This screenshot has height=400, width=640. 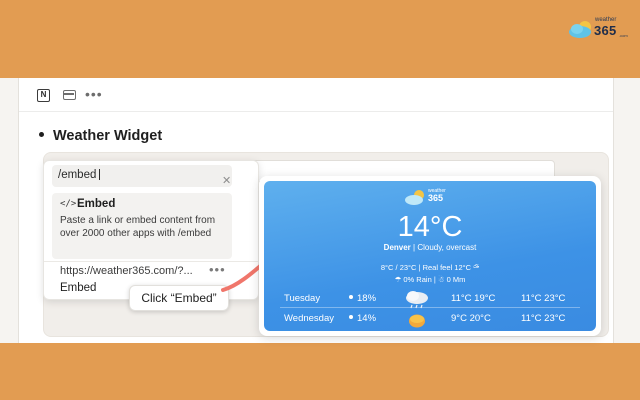 What do you see at coordinates (77, 175) in the screenshot?
I see `command-text: /embed` at bounding box center [77, 175].